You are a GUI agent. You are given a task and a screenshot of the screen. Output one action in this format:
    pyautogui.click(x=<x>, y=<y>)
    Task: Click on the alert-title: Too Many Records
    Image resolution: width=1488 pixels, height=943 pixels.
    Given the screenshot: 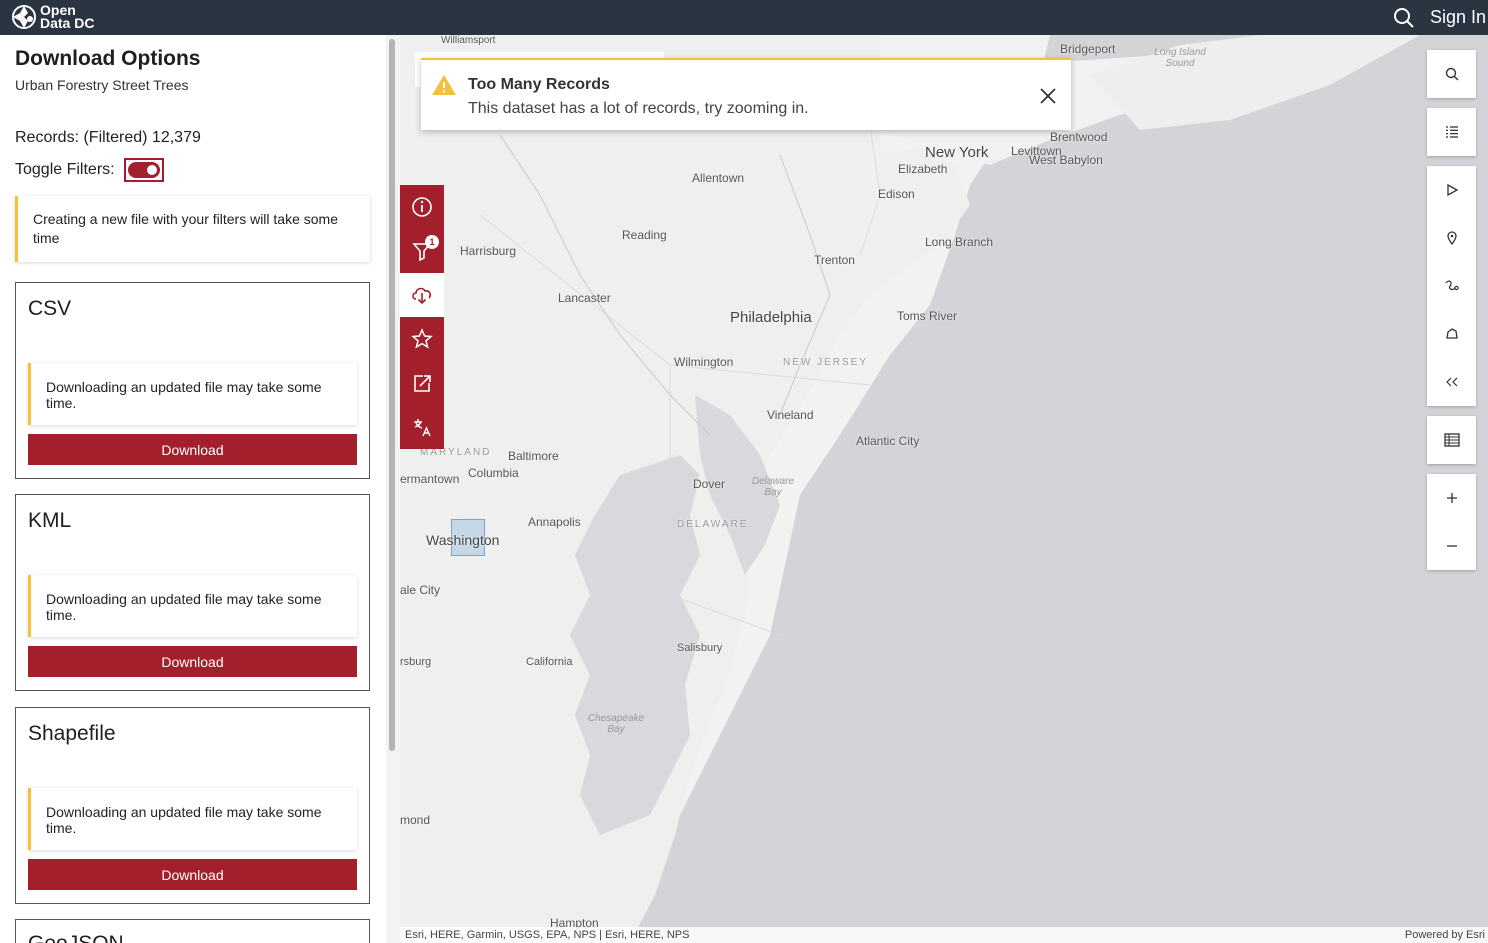 What is the action you would take?
    pyautogui.click(x=539, y=84)
    